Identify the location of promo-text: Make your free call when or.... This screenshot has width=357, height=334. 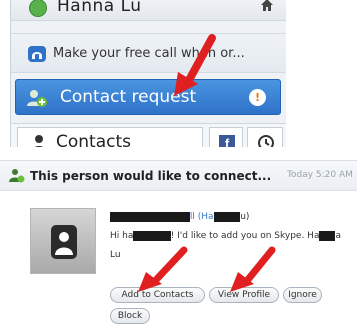
(149, 53).